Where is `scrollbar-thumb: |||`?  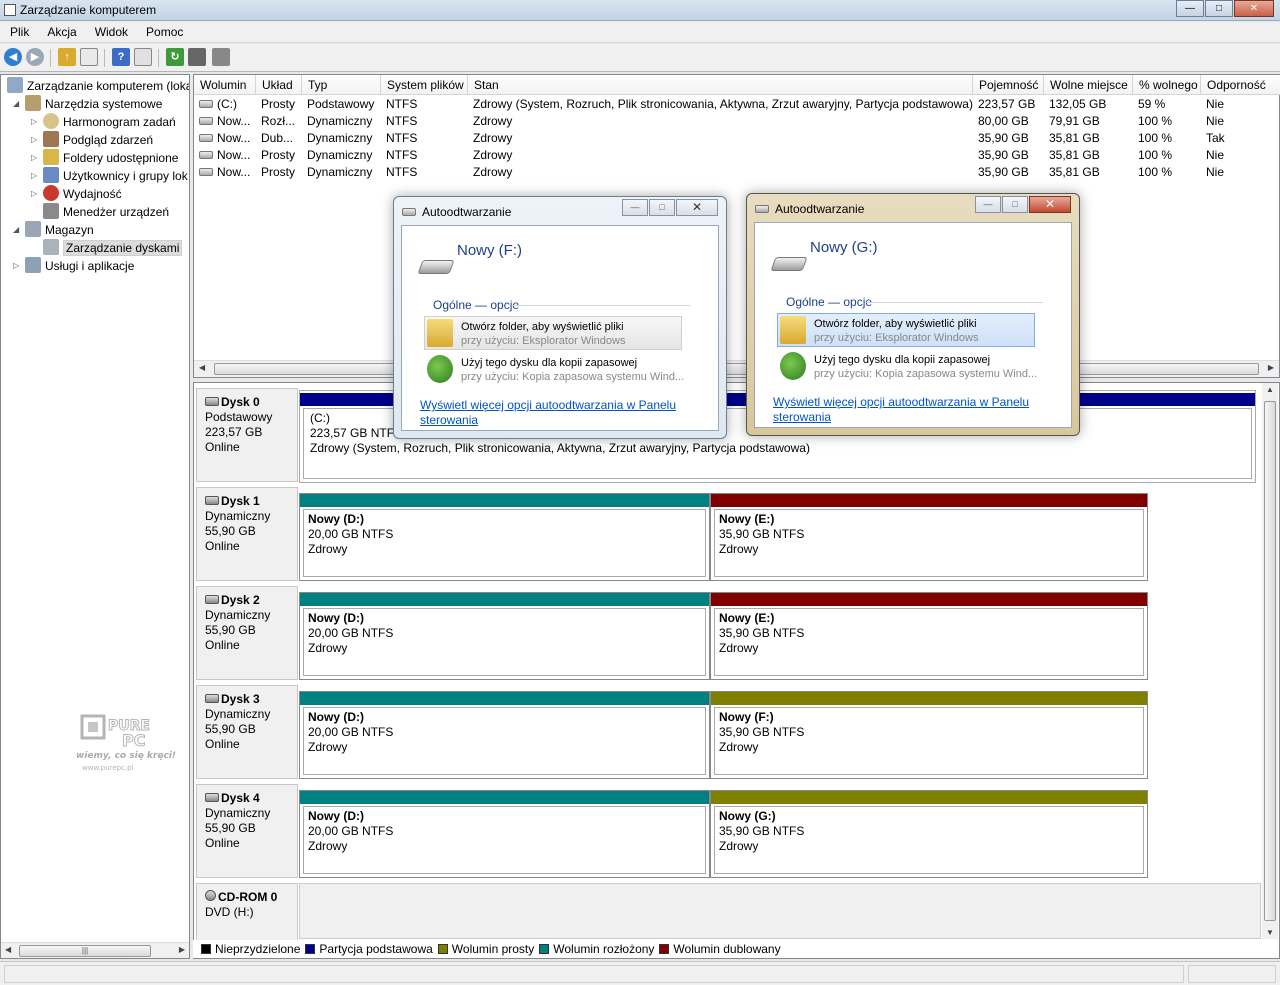
scrollbar-thumb: ||| is located at coordinates (85, 951).